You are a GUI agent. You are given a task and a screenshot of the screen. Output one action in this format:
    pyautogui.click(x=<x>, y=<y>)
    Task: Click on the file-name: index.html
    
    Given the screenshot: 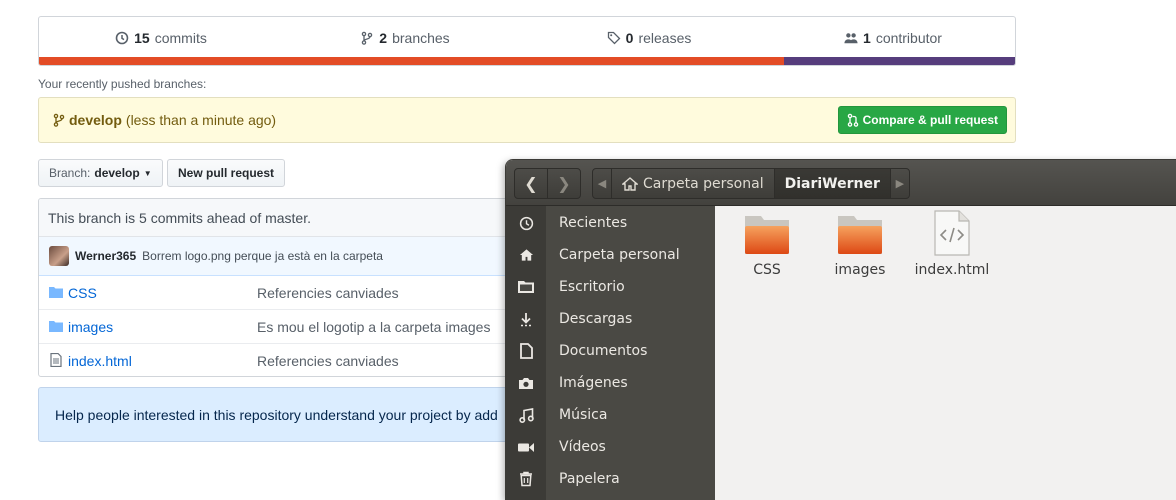 What is the action you would take?
    pyautogui.click(x=100, y=361)
    